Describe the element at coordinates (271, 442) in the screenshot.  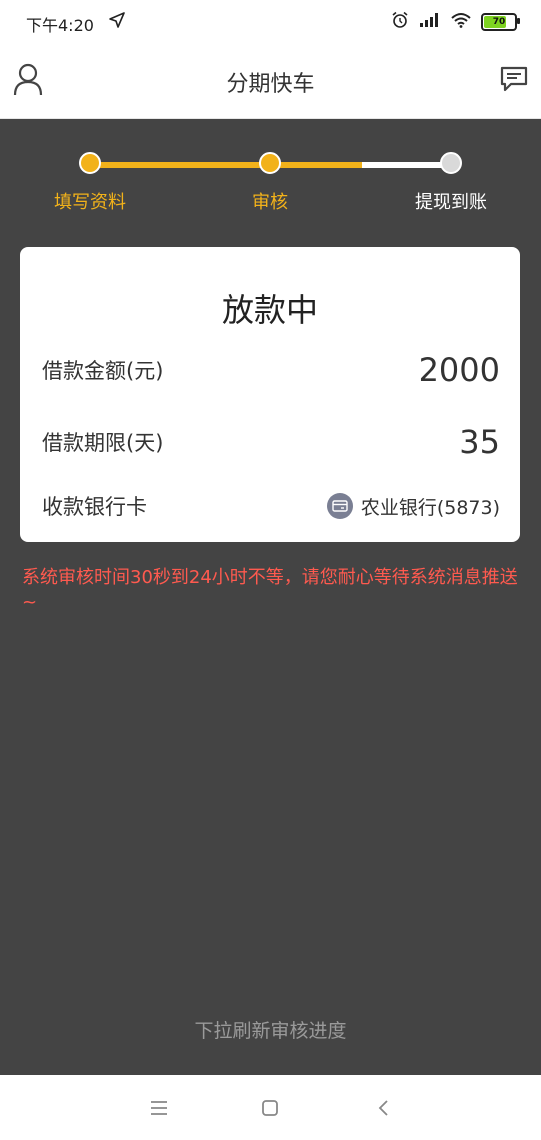
I see `loan-term-row: 借款期限(天) 35` at that location.